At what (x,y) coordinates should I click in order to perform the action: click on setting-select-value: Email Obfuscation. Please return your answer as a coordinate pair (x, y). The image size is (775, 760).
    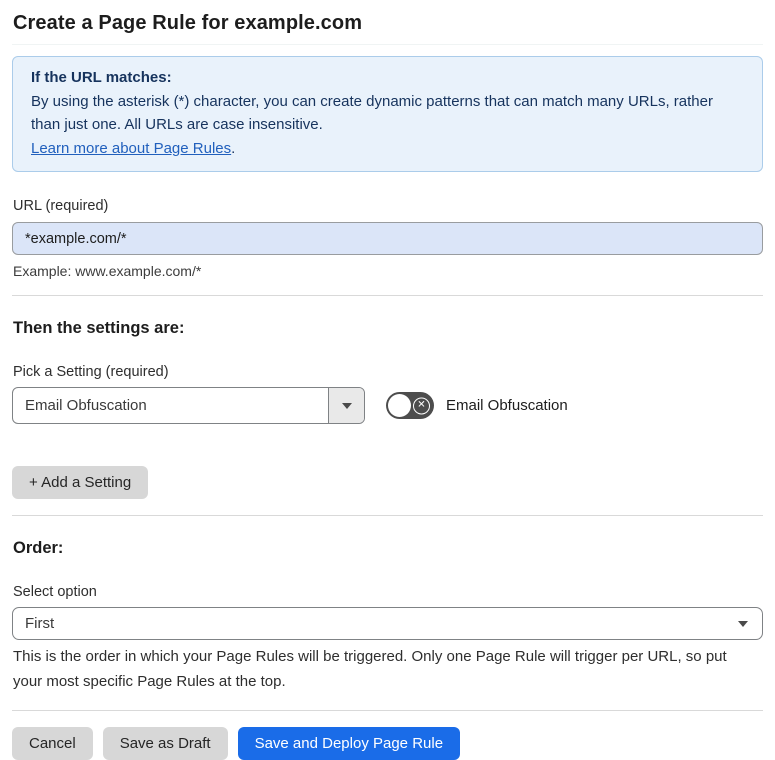
    Looking at the image, I should click on (86, 405).